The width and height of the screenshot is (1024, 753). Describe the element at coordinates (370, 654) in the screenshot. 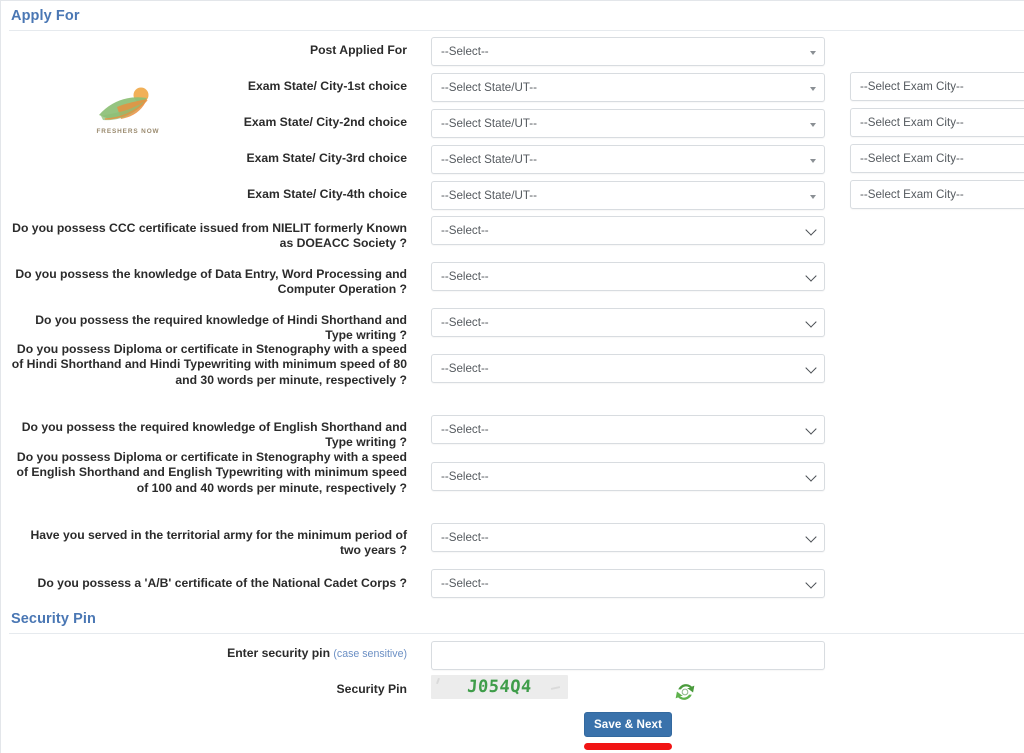

I see `case-sensitive-note: (case sensitive)` at that location.